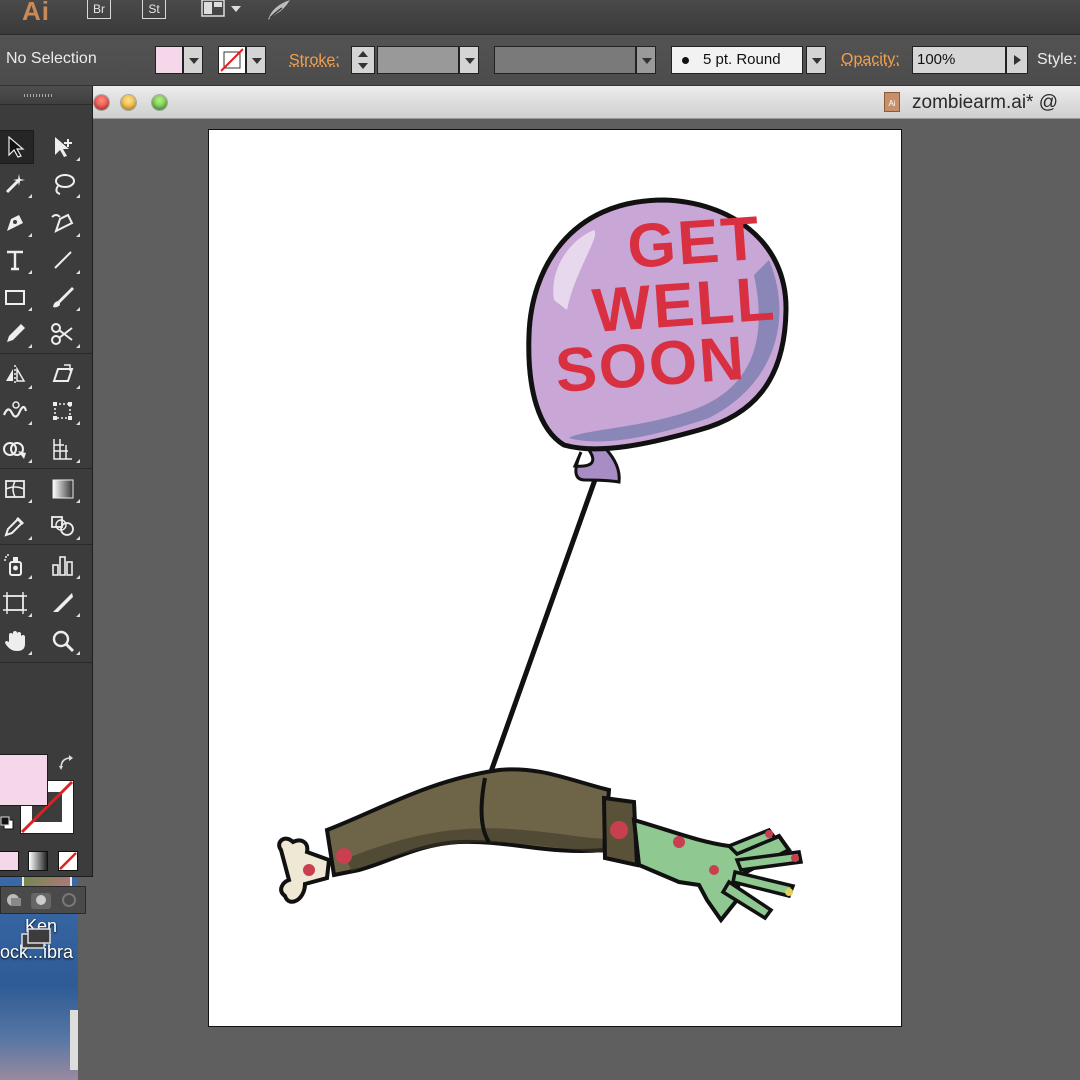  I want to click on reflect-tool-icon, so click(16, 375).